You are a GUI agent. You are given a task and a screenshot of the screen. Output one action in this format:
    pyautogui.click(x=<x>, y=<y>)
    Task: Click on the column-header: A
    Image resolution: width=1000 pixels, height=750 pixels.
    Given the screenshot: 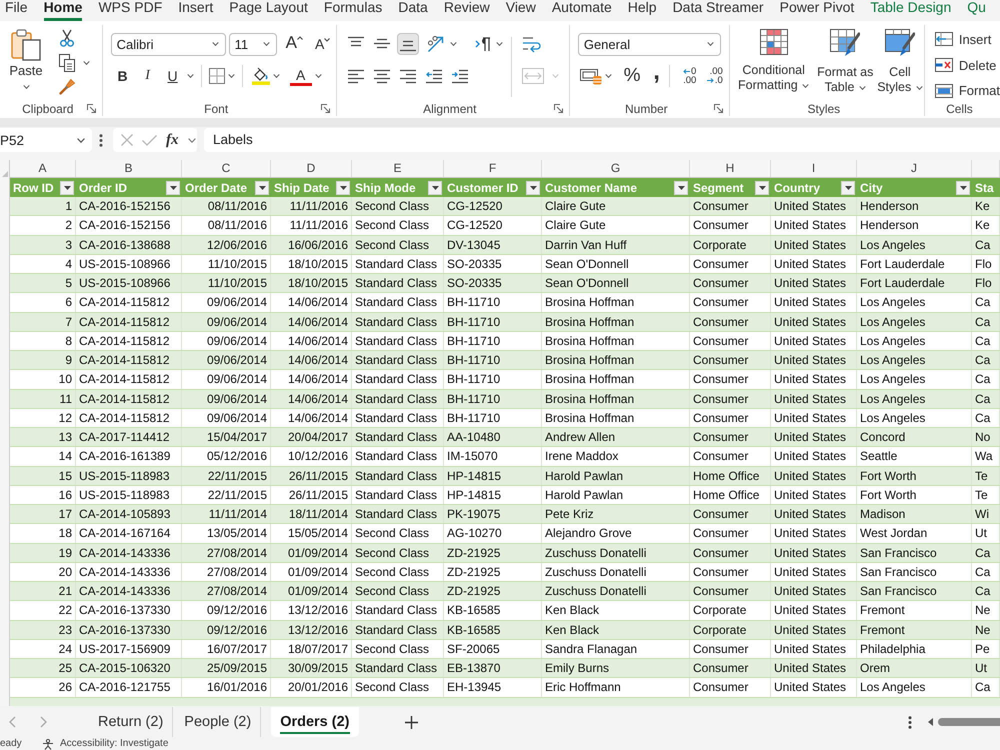 What is the action you would take?
    pyautogui.click(x=43, y=168)
    